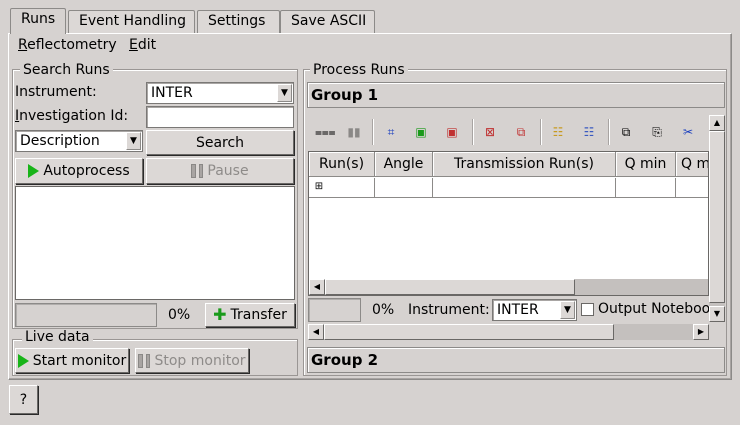 The height and width of the screenshot is (425, 740). I want to click on column-header-angle: Angle, so click(404, 164).